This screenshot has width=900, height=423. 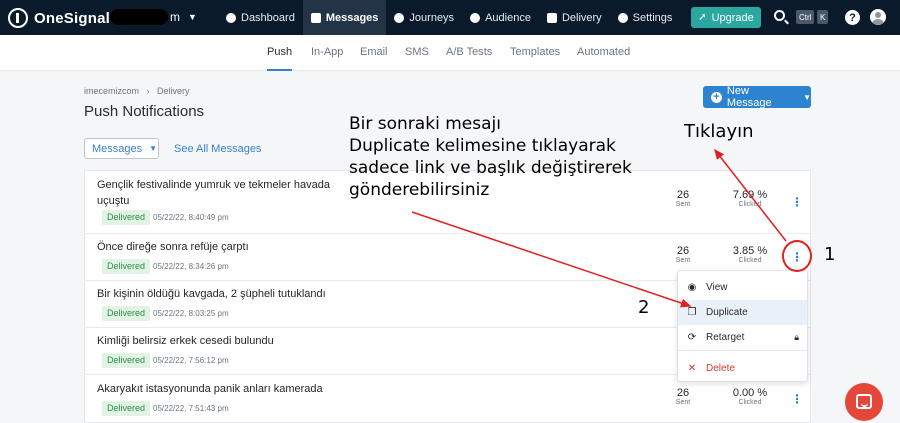 I want to click on arrow-to-click-label, so click(x=750, y=195).